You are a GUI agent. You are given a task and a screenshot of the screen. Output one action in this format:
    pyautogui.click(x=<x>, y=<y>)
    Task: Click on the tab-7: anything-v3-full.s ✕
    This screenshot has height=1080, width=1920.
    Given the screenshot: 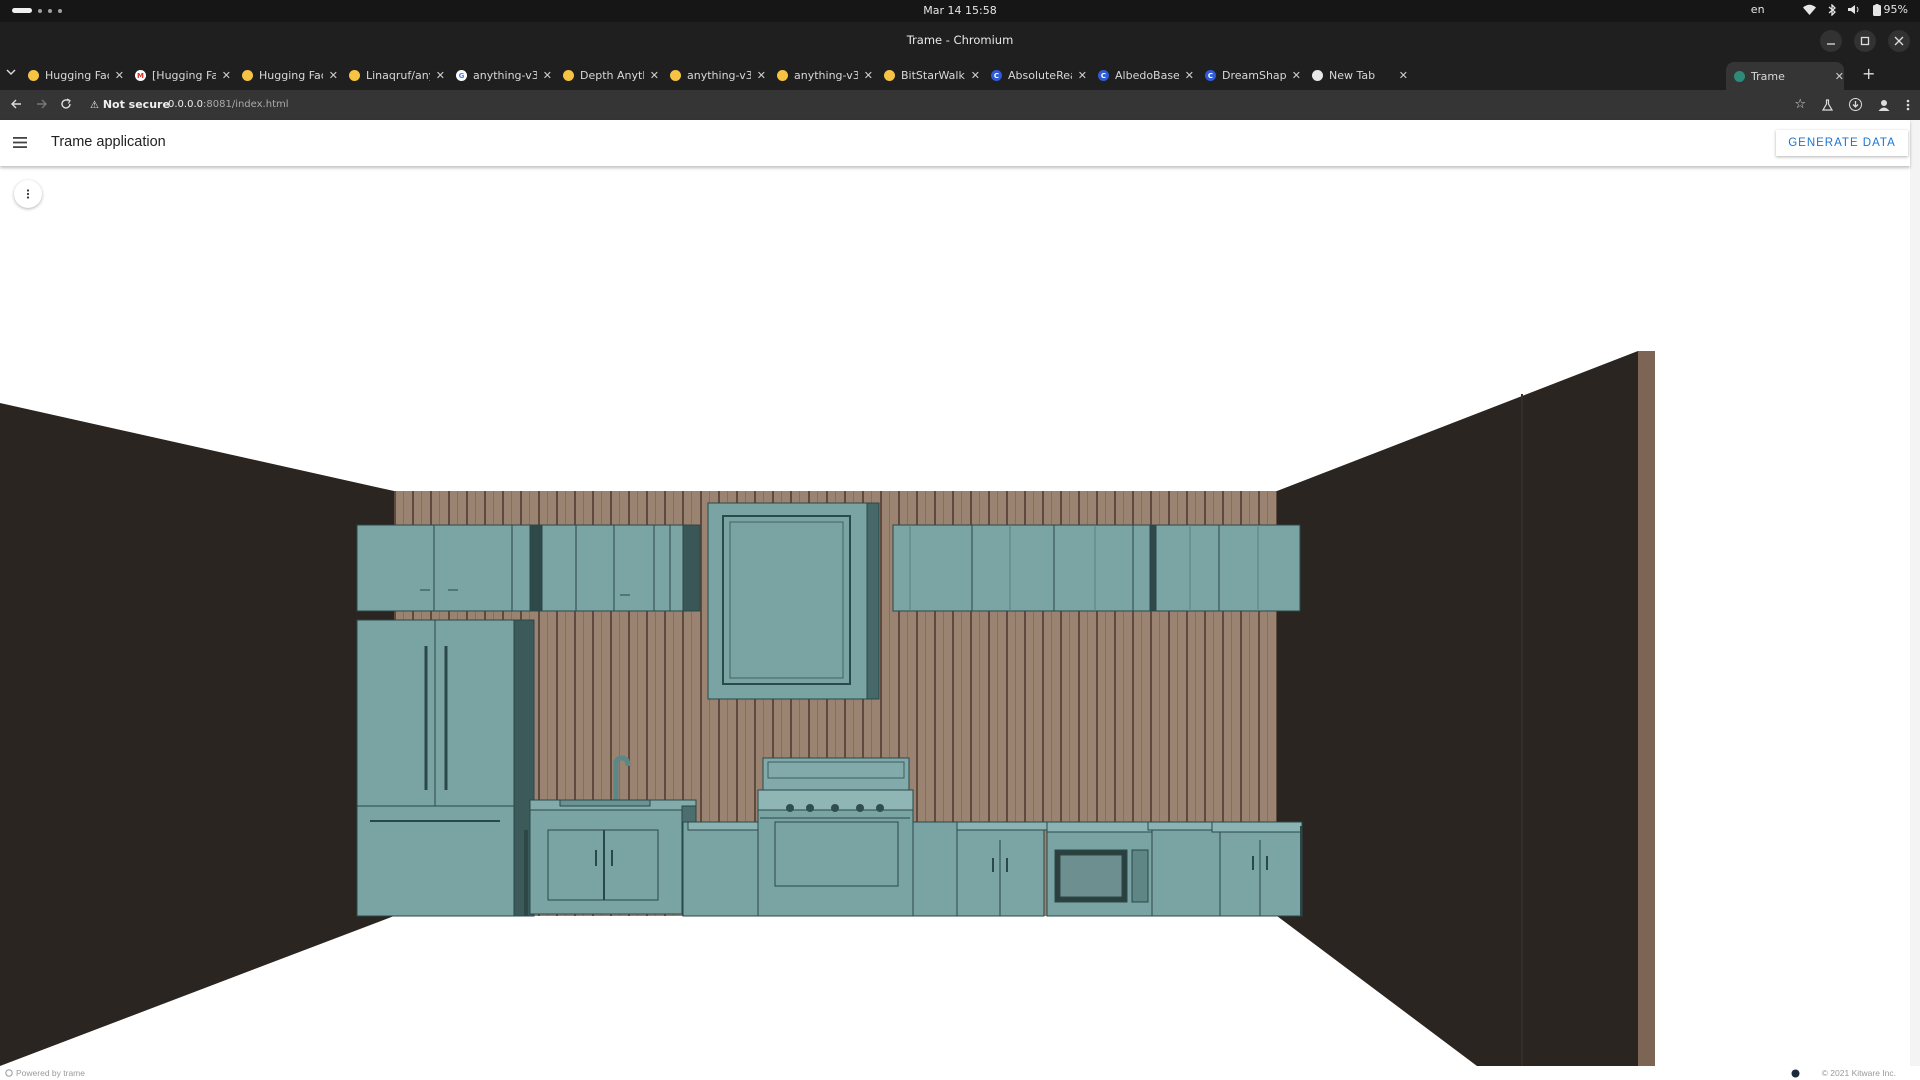 What is the action you would take?
    pyautogui.click(x=718, y=75)
    